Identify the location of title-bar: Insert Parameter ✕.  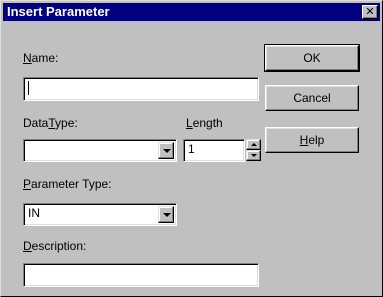
(191, 12).